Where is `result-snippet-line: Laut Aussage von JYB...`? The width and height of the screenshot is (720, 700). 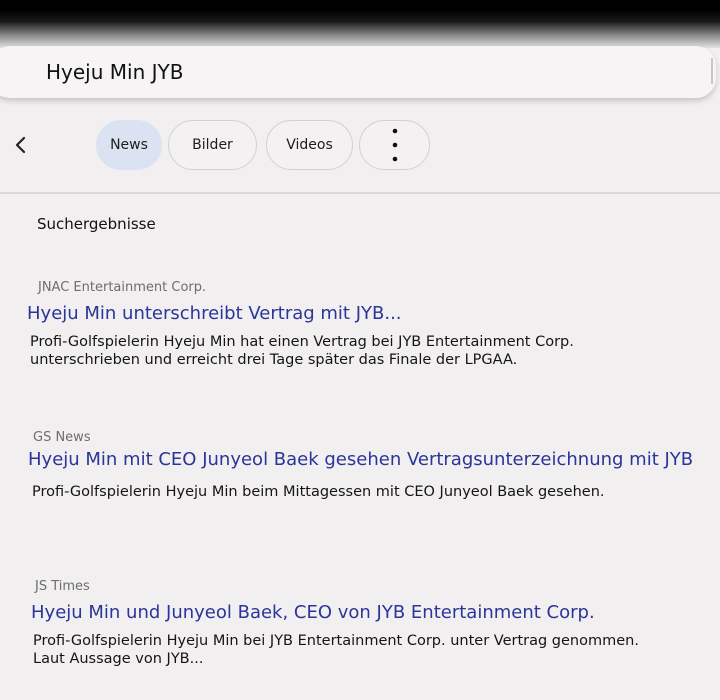
result-snippet-line: Laut Aussage von JYB... is located at coordinates (118, 659).